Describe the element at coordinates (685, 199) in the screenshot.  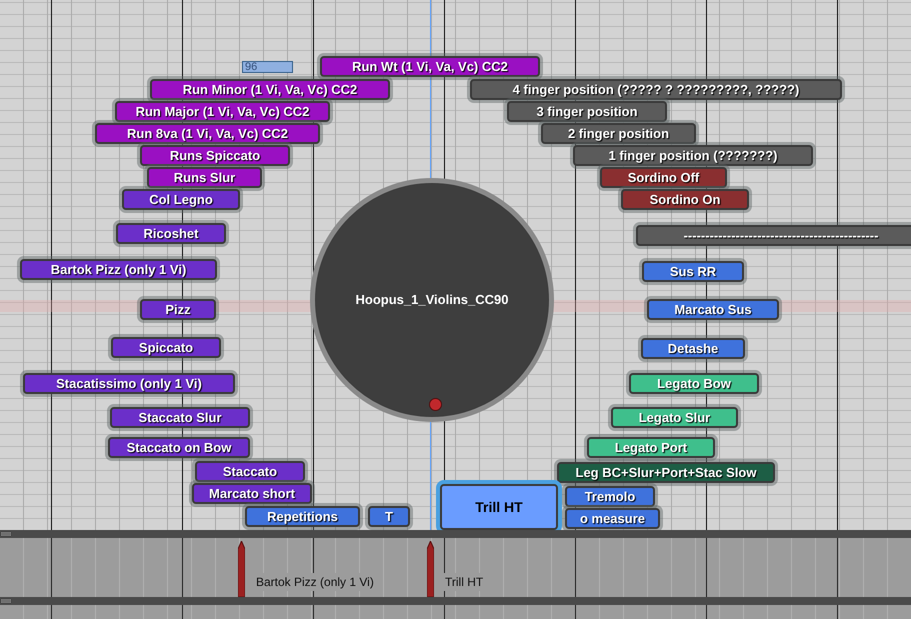
I see `articulation-button: Sordino On` at that location.